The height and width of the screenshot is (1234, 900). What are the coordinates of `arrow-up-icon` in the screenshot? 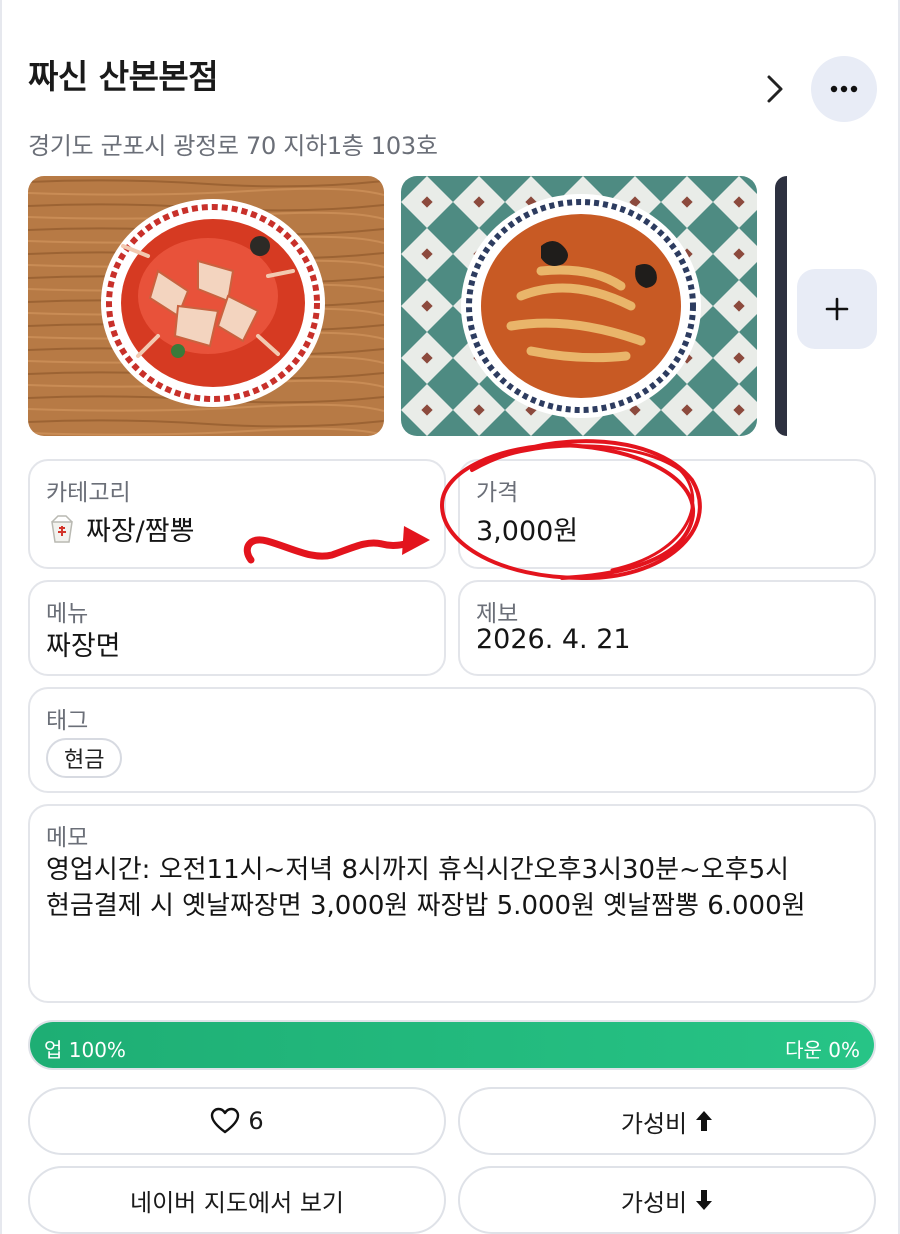 It's located at (704, 1121).